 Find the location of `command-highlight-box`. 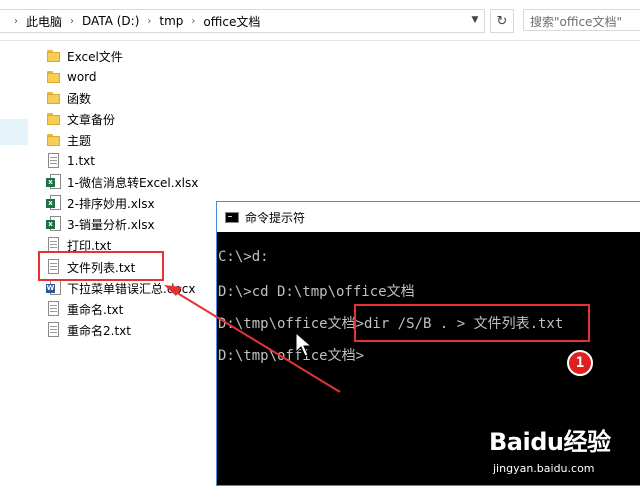

command-highlight-box is located at coordinates (472, 323).